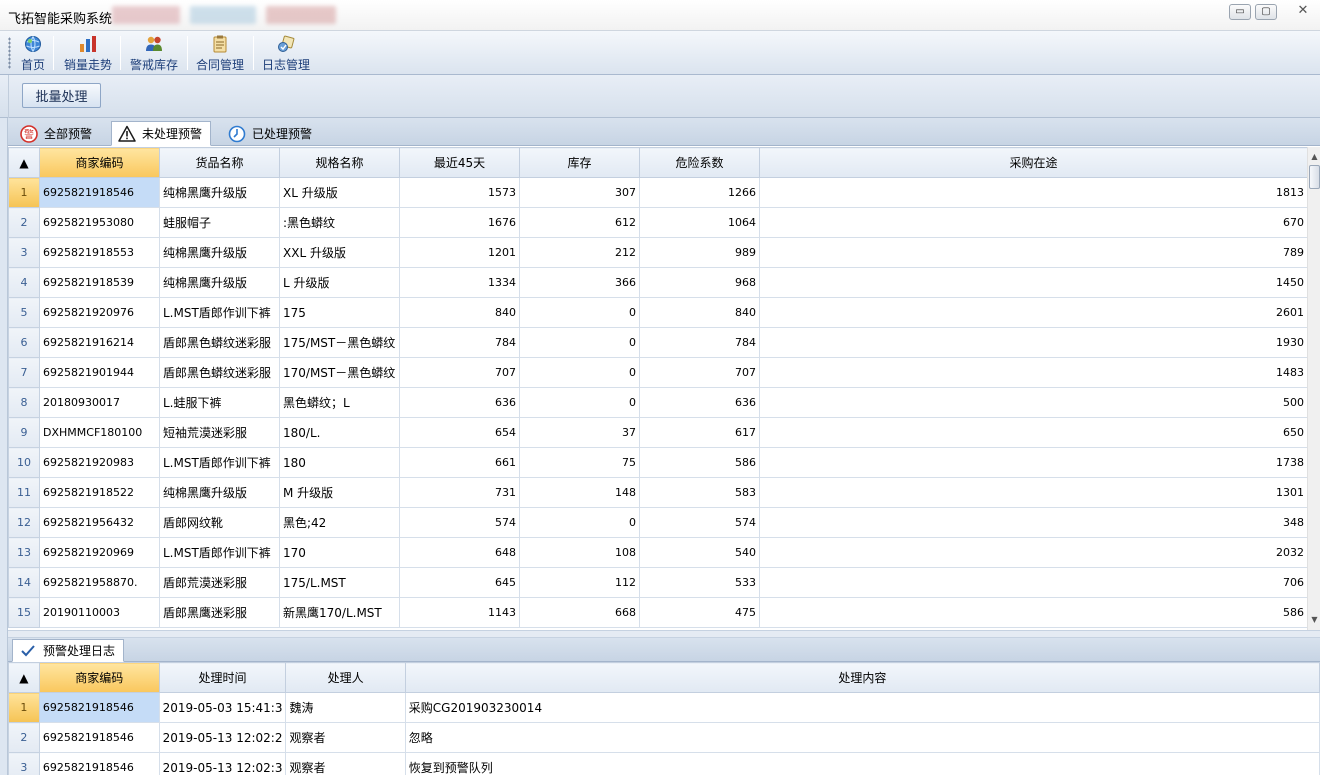 Image resolution: width=1320 pixels, height=775 pixels. Describe the element at coordinates (1033, 462) in the screenshot. I see `cell-in-transit: 1738` at that location.